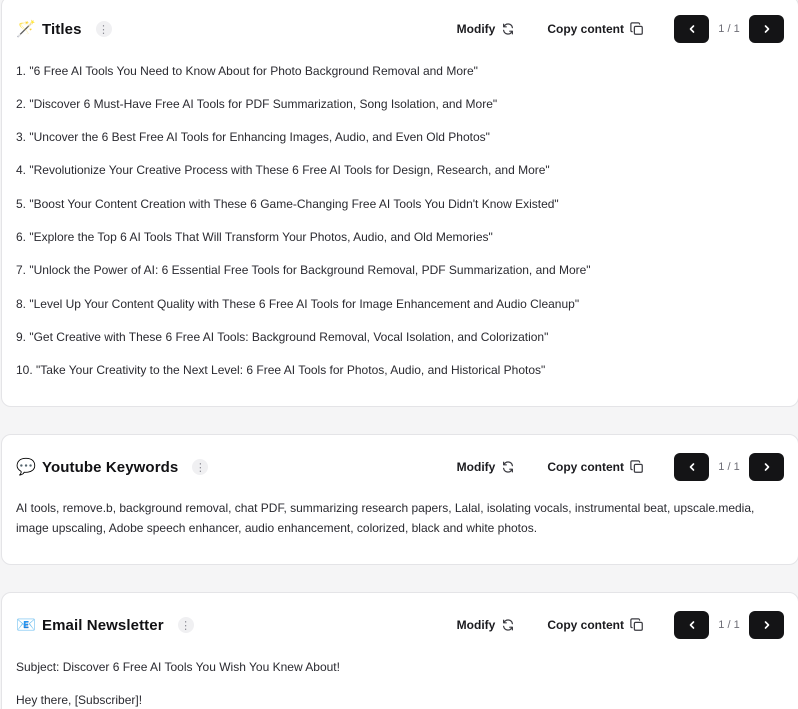 The width and height of the screenshot is (798, 709). What do you see at coordinates (26, 466) in the screenshot?
I see `speech-bubble-icon: 💬` at bounding box center [26, 466].